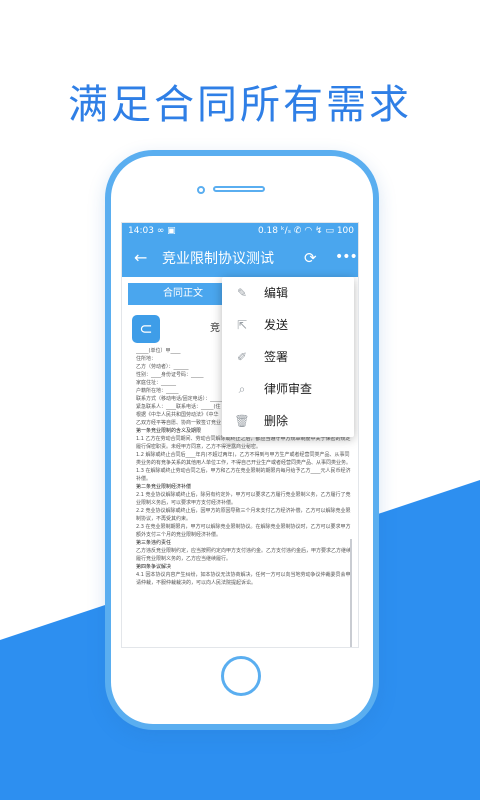 This screenshot has width=480, height=800. Describe the element at coordinates (215, 328) in the screenshot. I see `document-title: 竞` at that location.